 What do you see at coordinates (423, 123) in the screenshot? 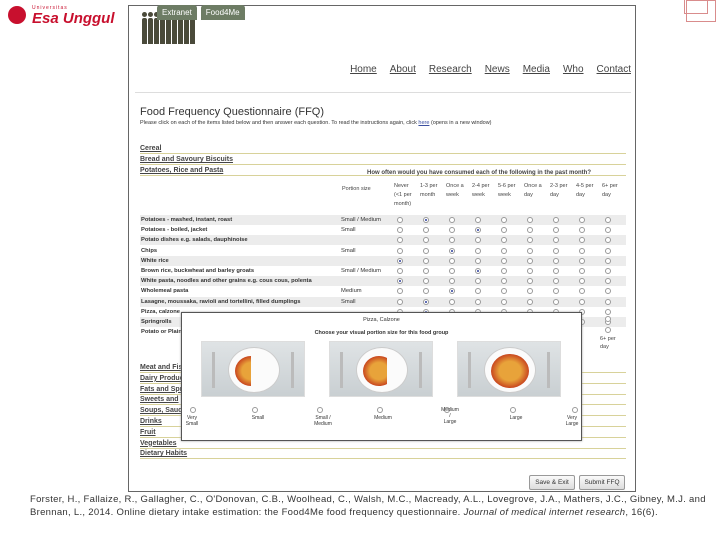
I see `instructions-link: here` at bounding box center [423, 123].